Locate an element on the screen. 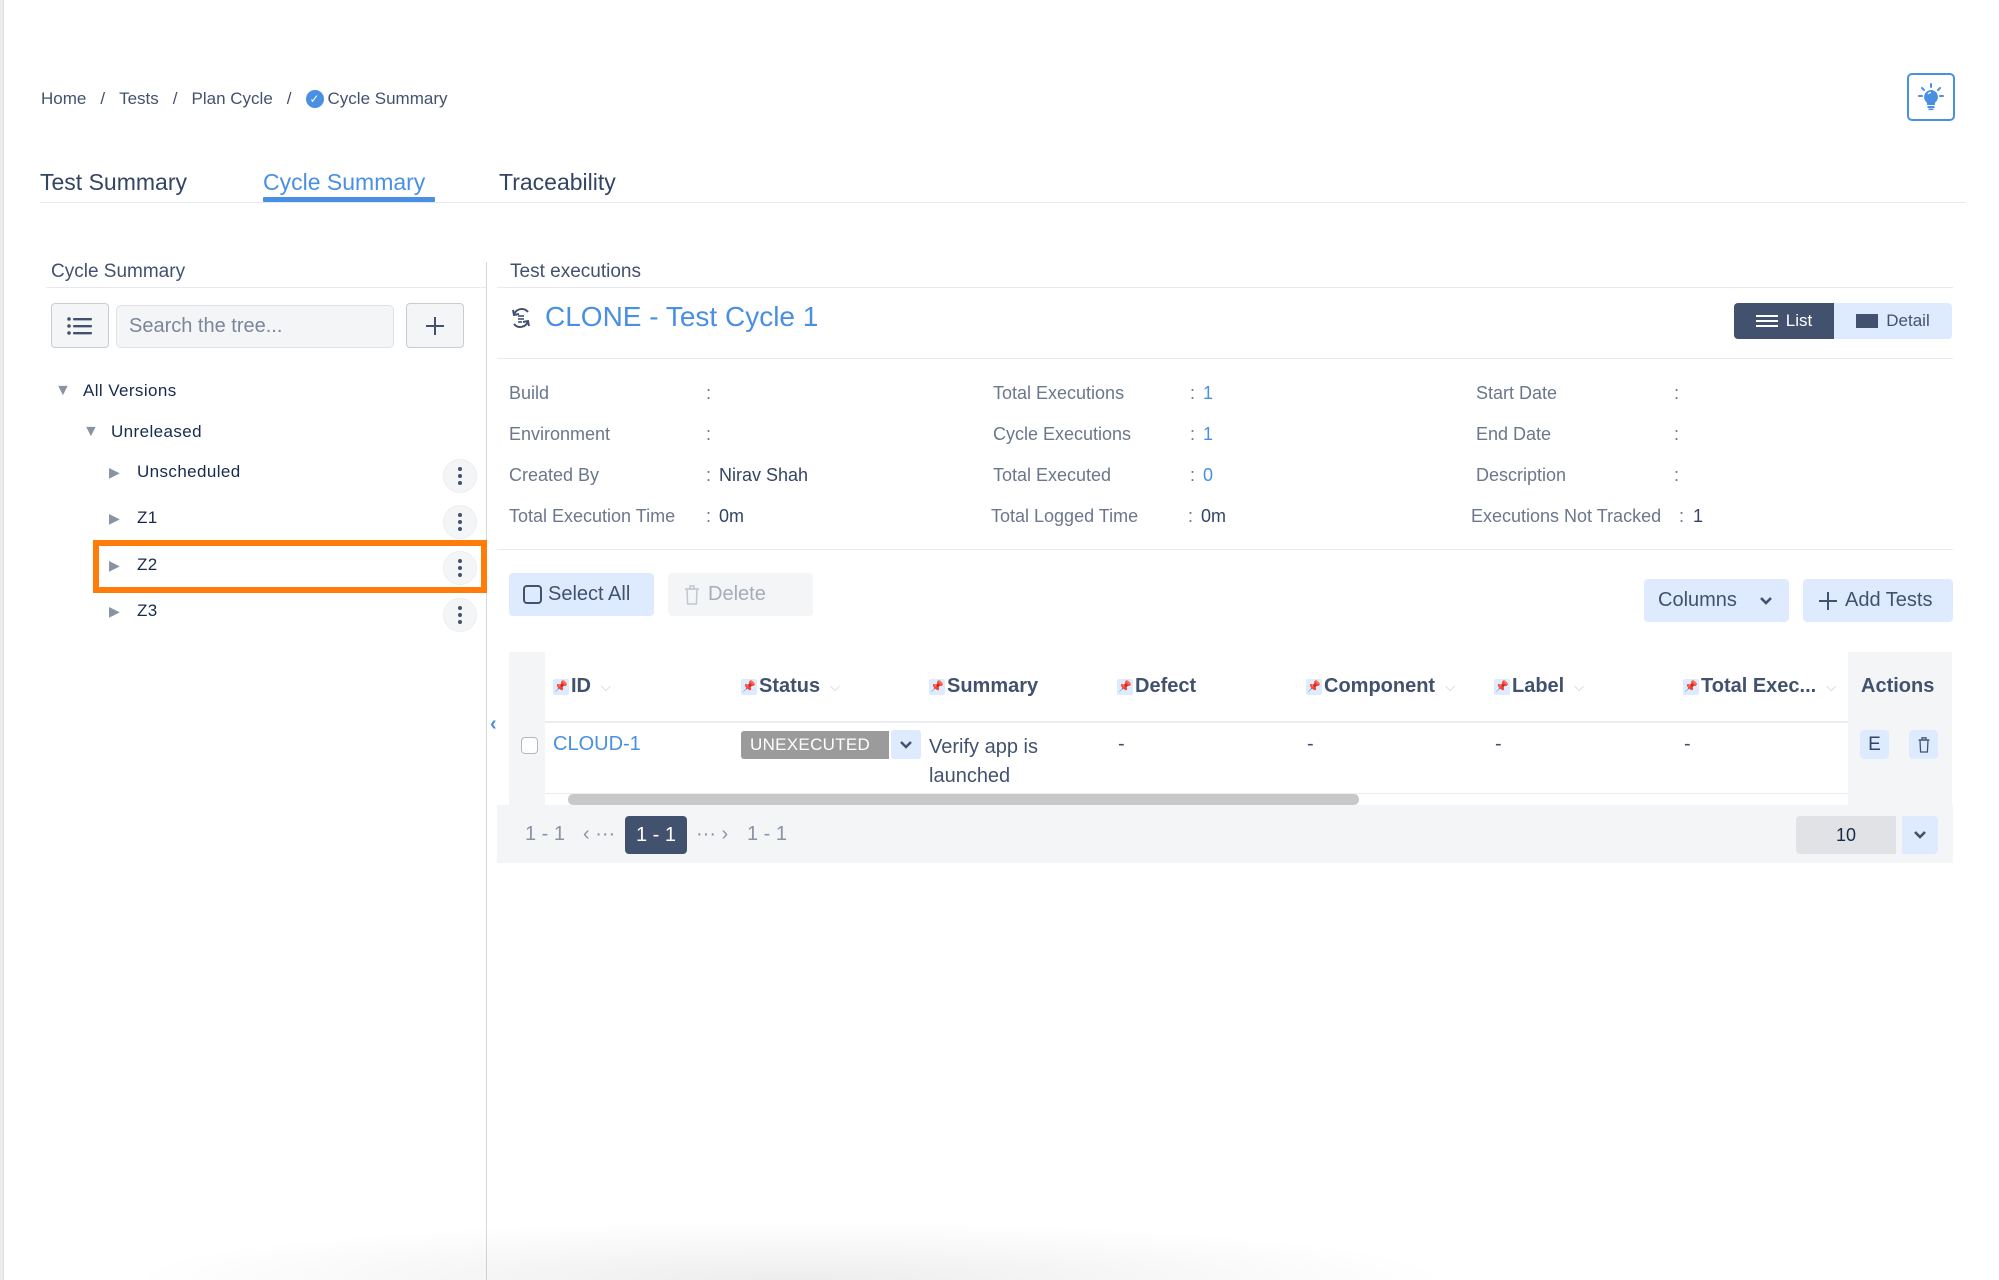  add-tests-button: Add Tests is located at coordinates (1878, 600).